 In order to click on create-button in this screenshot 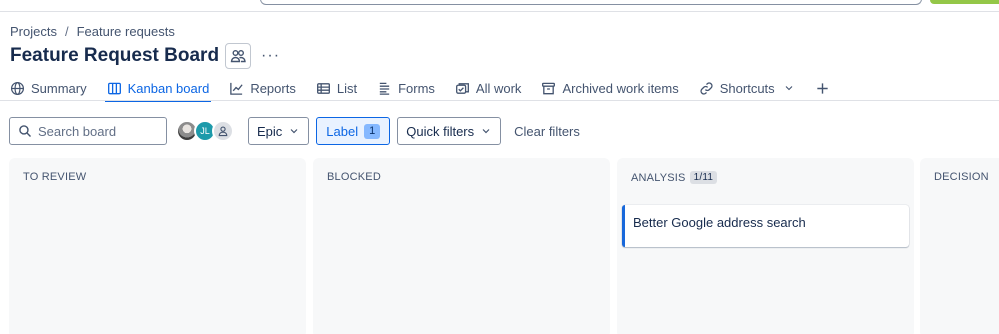, I will do `click(964, 2)`.